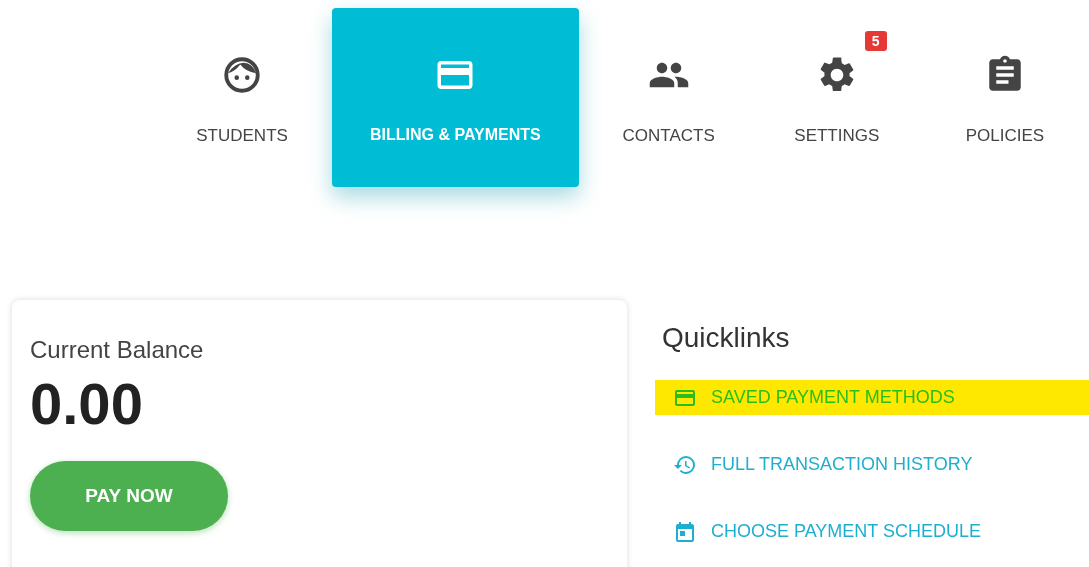  I want to click on balance-label: Current Balance, so click(117, 350).